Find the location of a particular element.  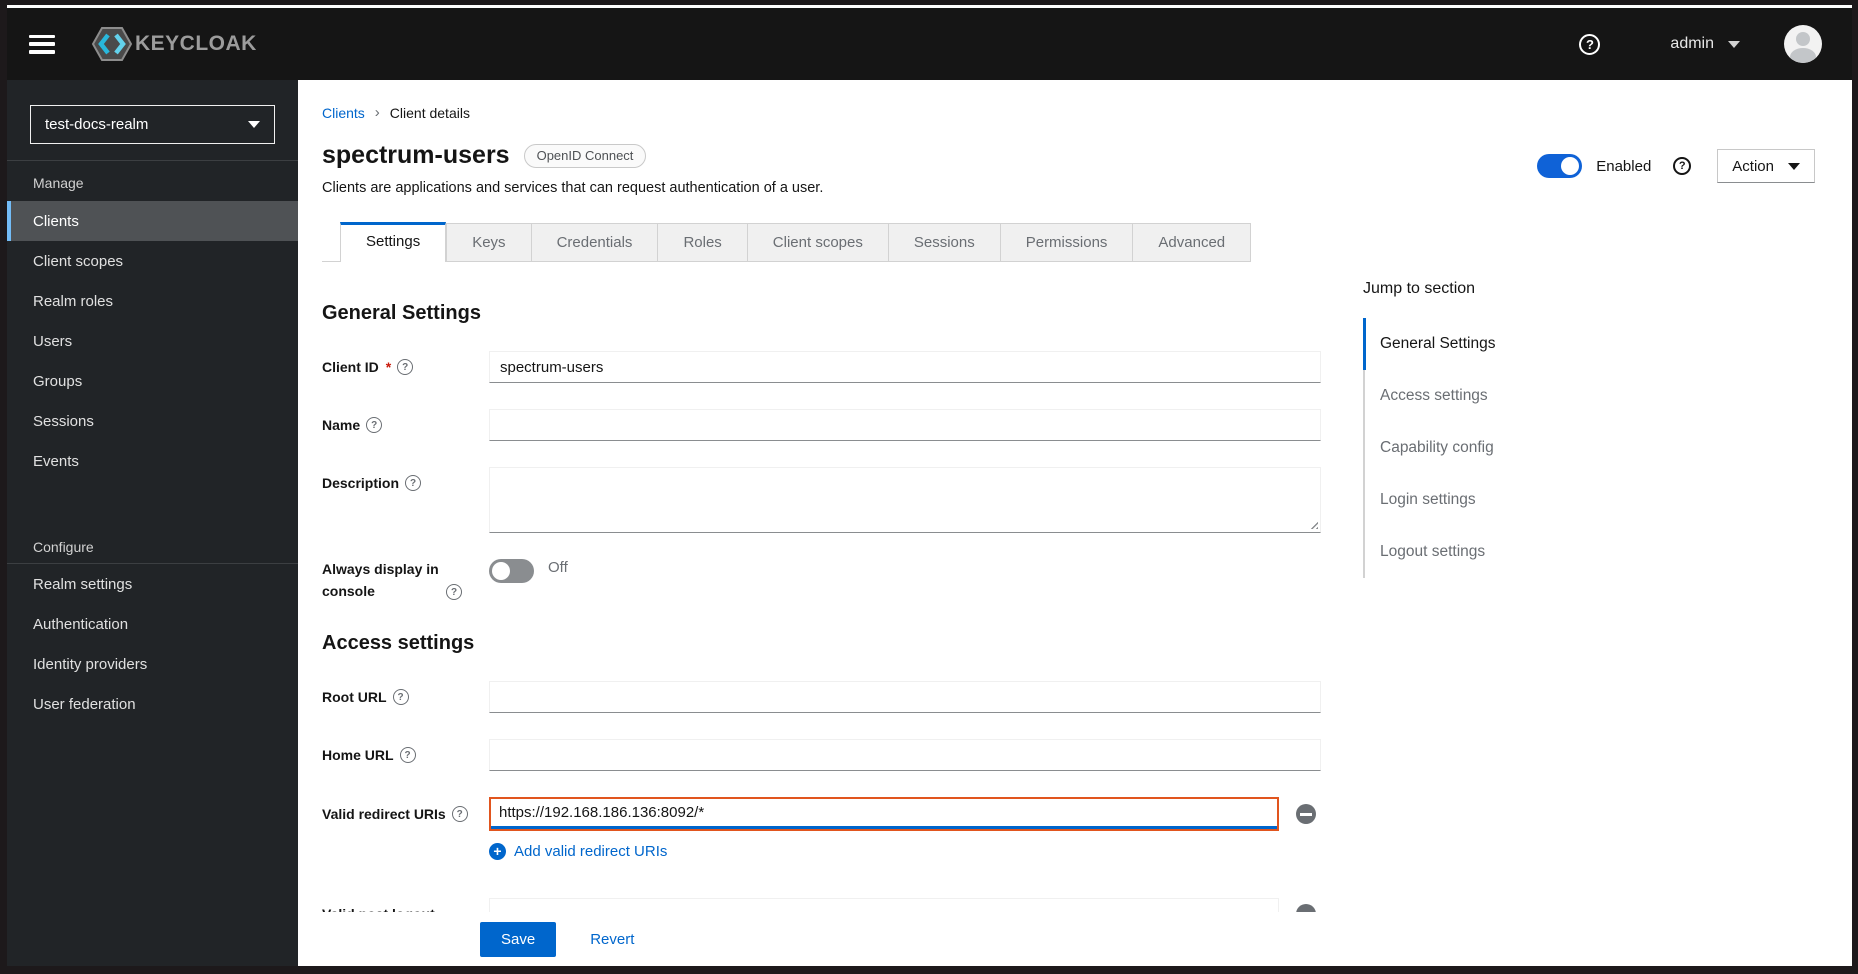

sidebar-item-client-scopes: Client scopes is located at coordinates (152, 261).